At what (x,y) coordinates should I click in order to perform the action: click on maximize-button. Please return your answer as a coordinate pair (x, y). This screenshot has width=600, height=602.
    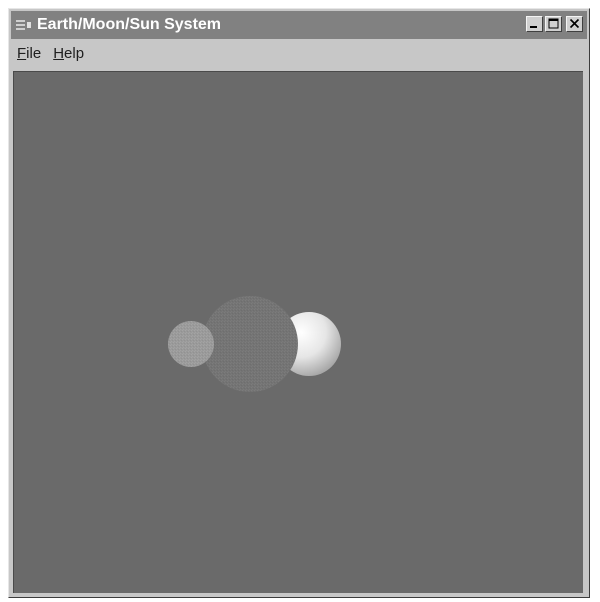
    Looking at the image, I should click on (553, 24).